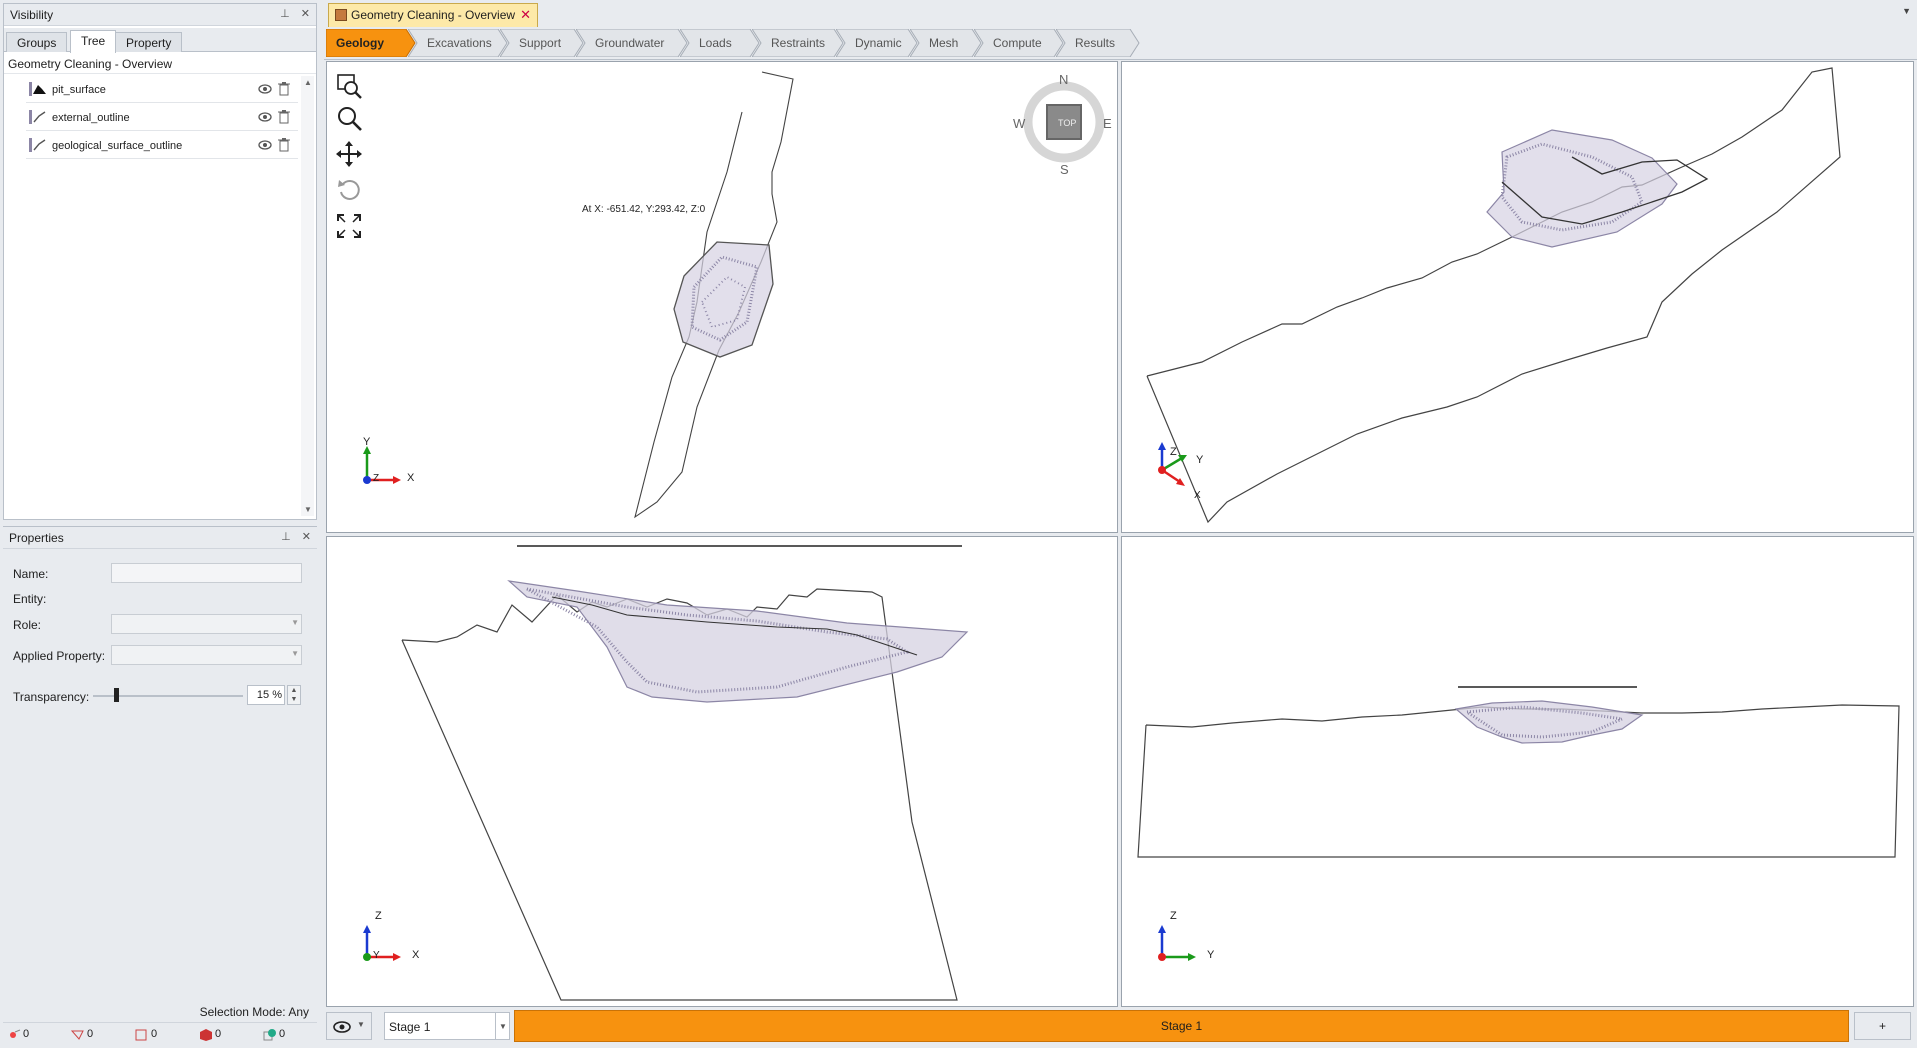  I want to click on workflow-tab-compute: Compute, so click(1019, 43).